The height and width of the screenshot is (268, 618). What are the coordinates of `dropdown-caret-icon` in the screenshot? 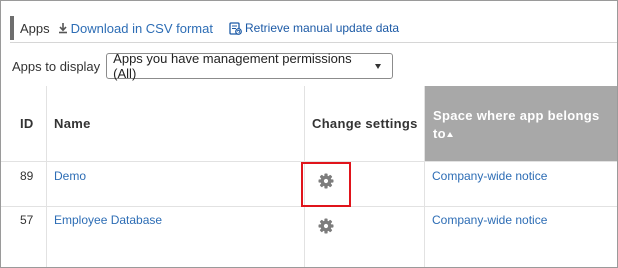 It's located at (378, 66).